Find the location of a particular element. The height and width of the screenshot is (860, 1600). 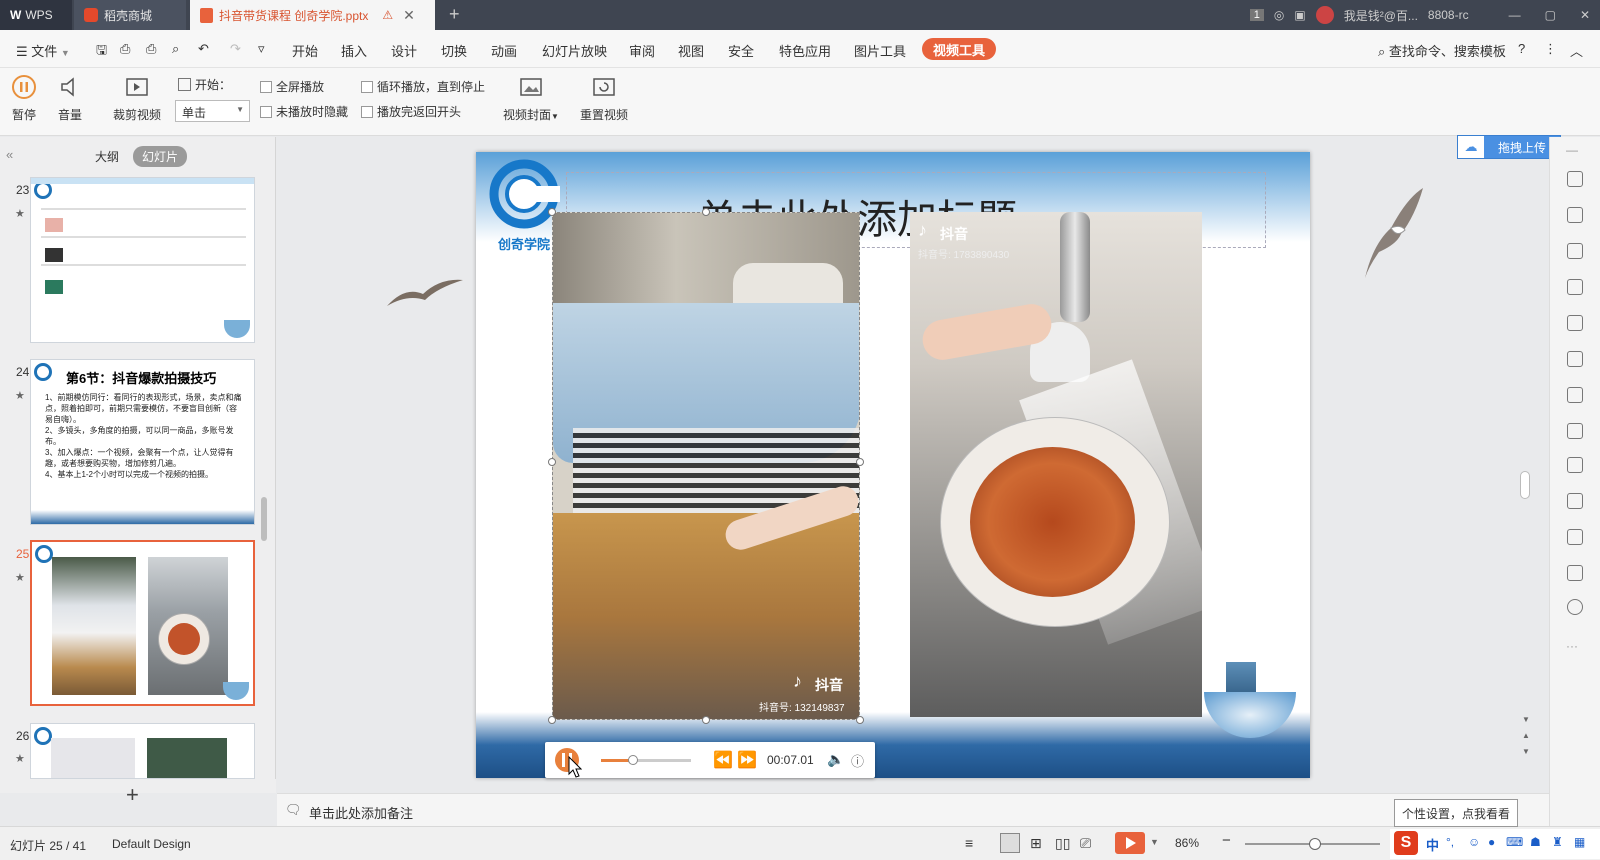

maximize-icon: ▢ is located at coordinates (1550, 15).